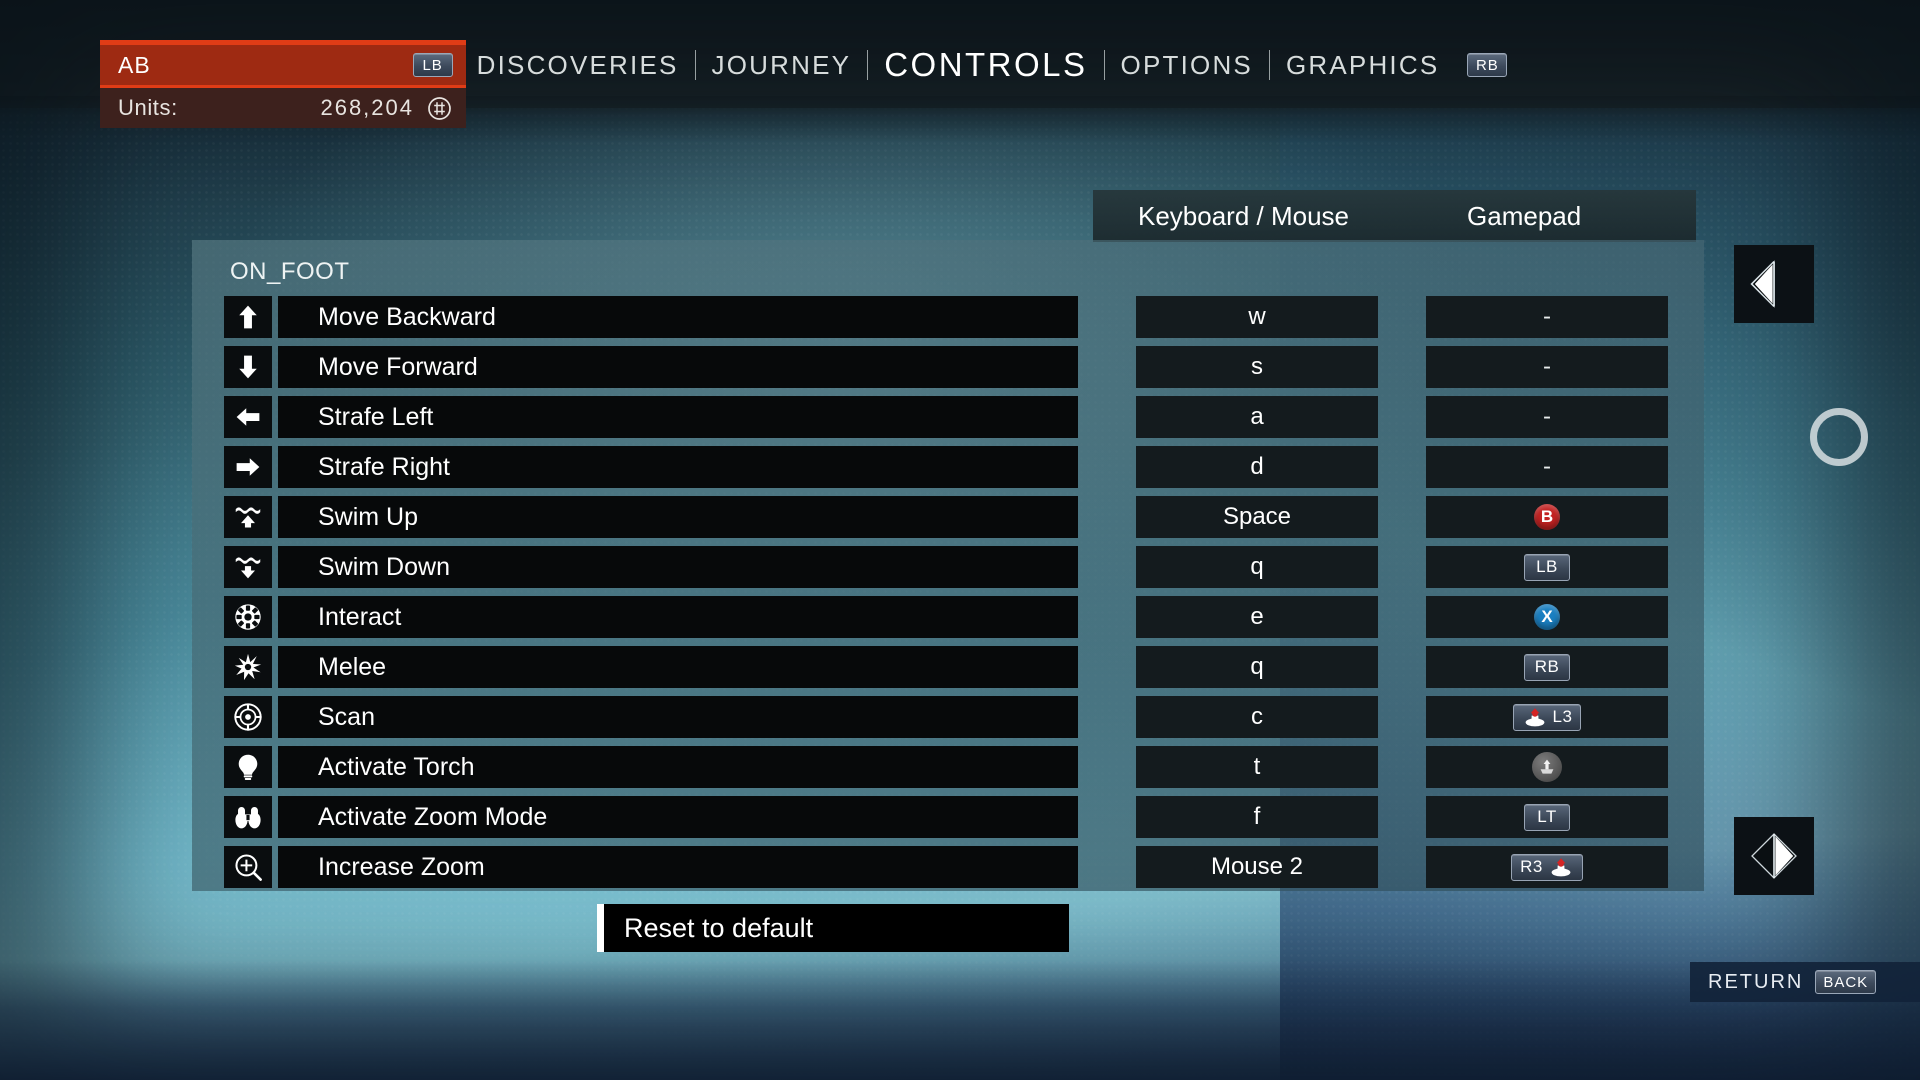 This screenshot has width=1920, height=1080. Describe the element at coordinates (985, 65) in the screenshot. I see `nav-item-controls: CONTROLS` at that location.